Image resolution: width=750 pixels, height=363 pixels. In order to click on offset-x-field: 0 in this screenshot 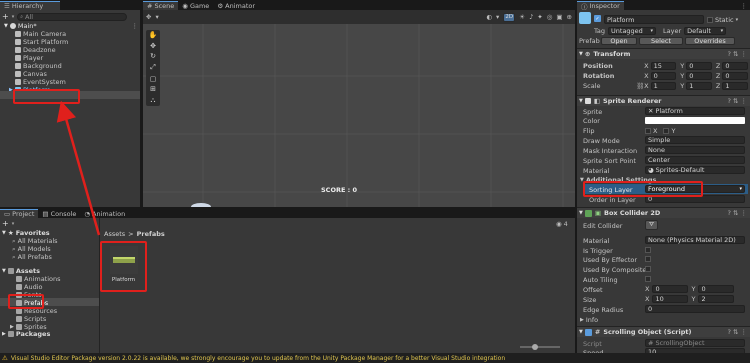, I will do `click(670, 289)`.